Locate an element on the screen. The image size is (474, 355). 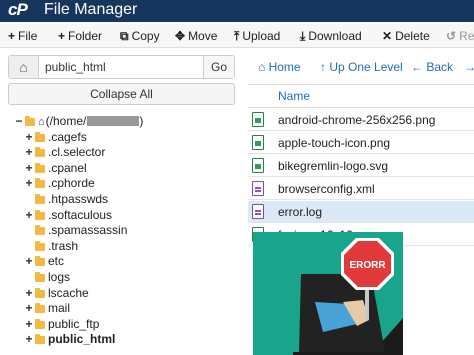
file-row: apple-touch-icon.png is located at coordinates (361, 143).